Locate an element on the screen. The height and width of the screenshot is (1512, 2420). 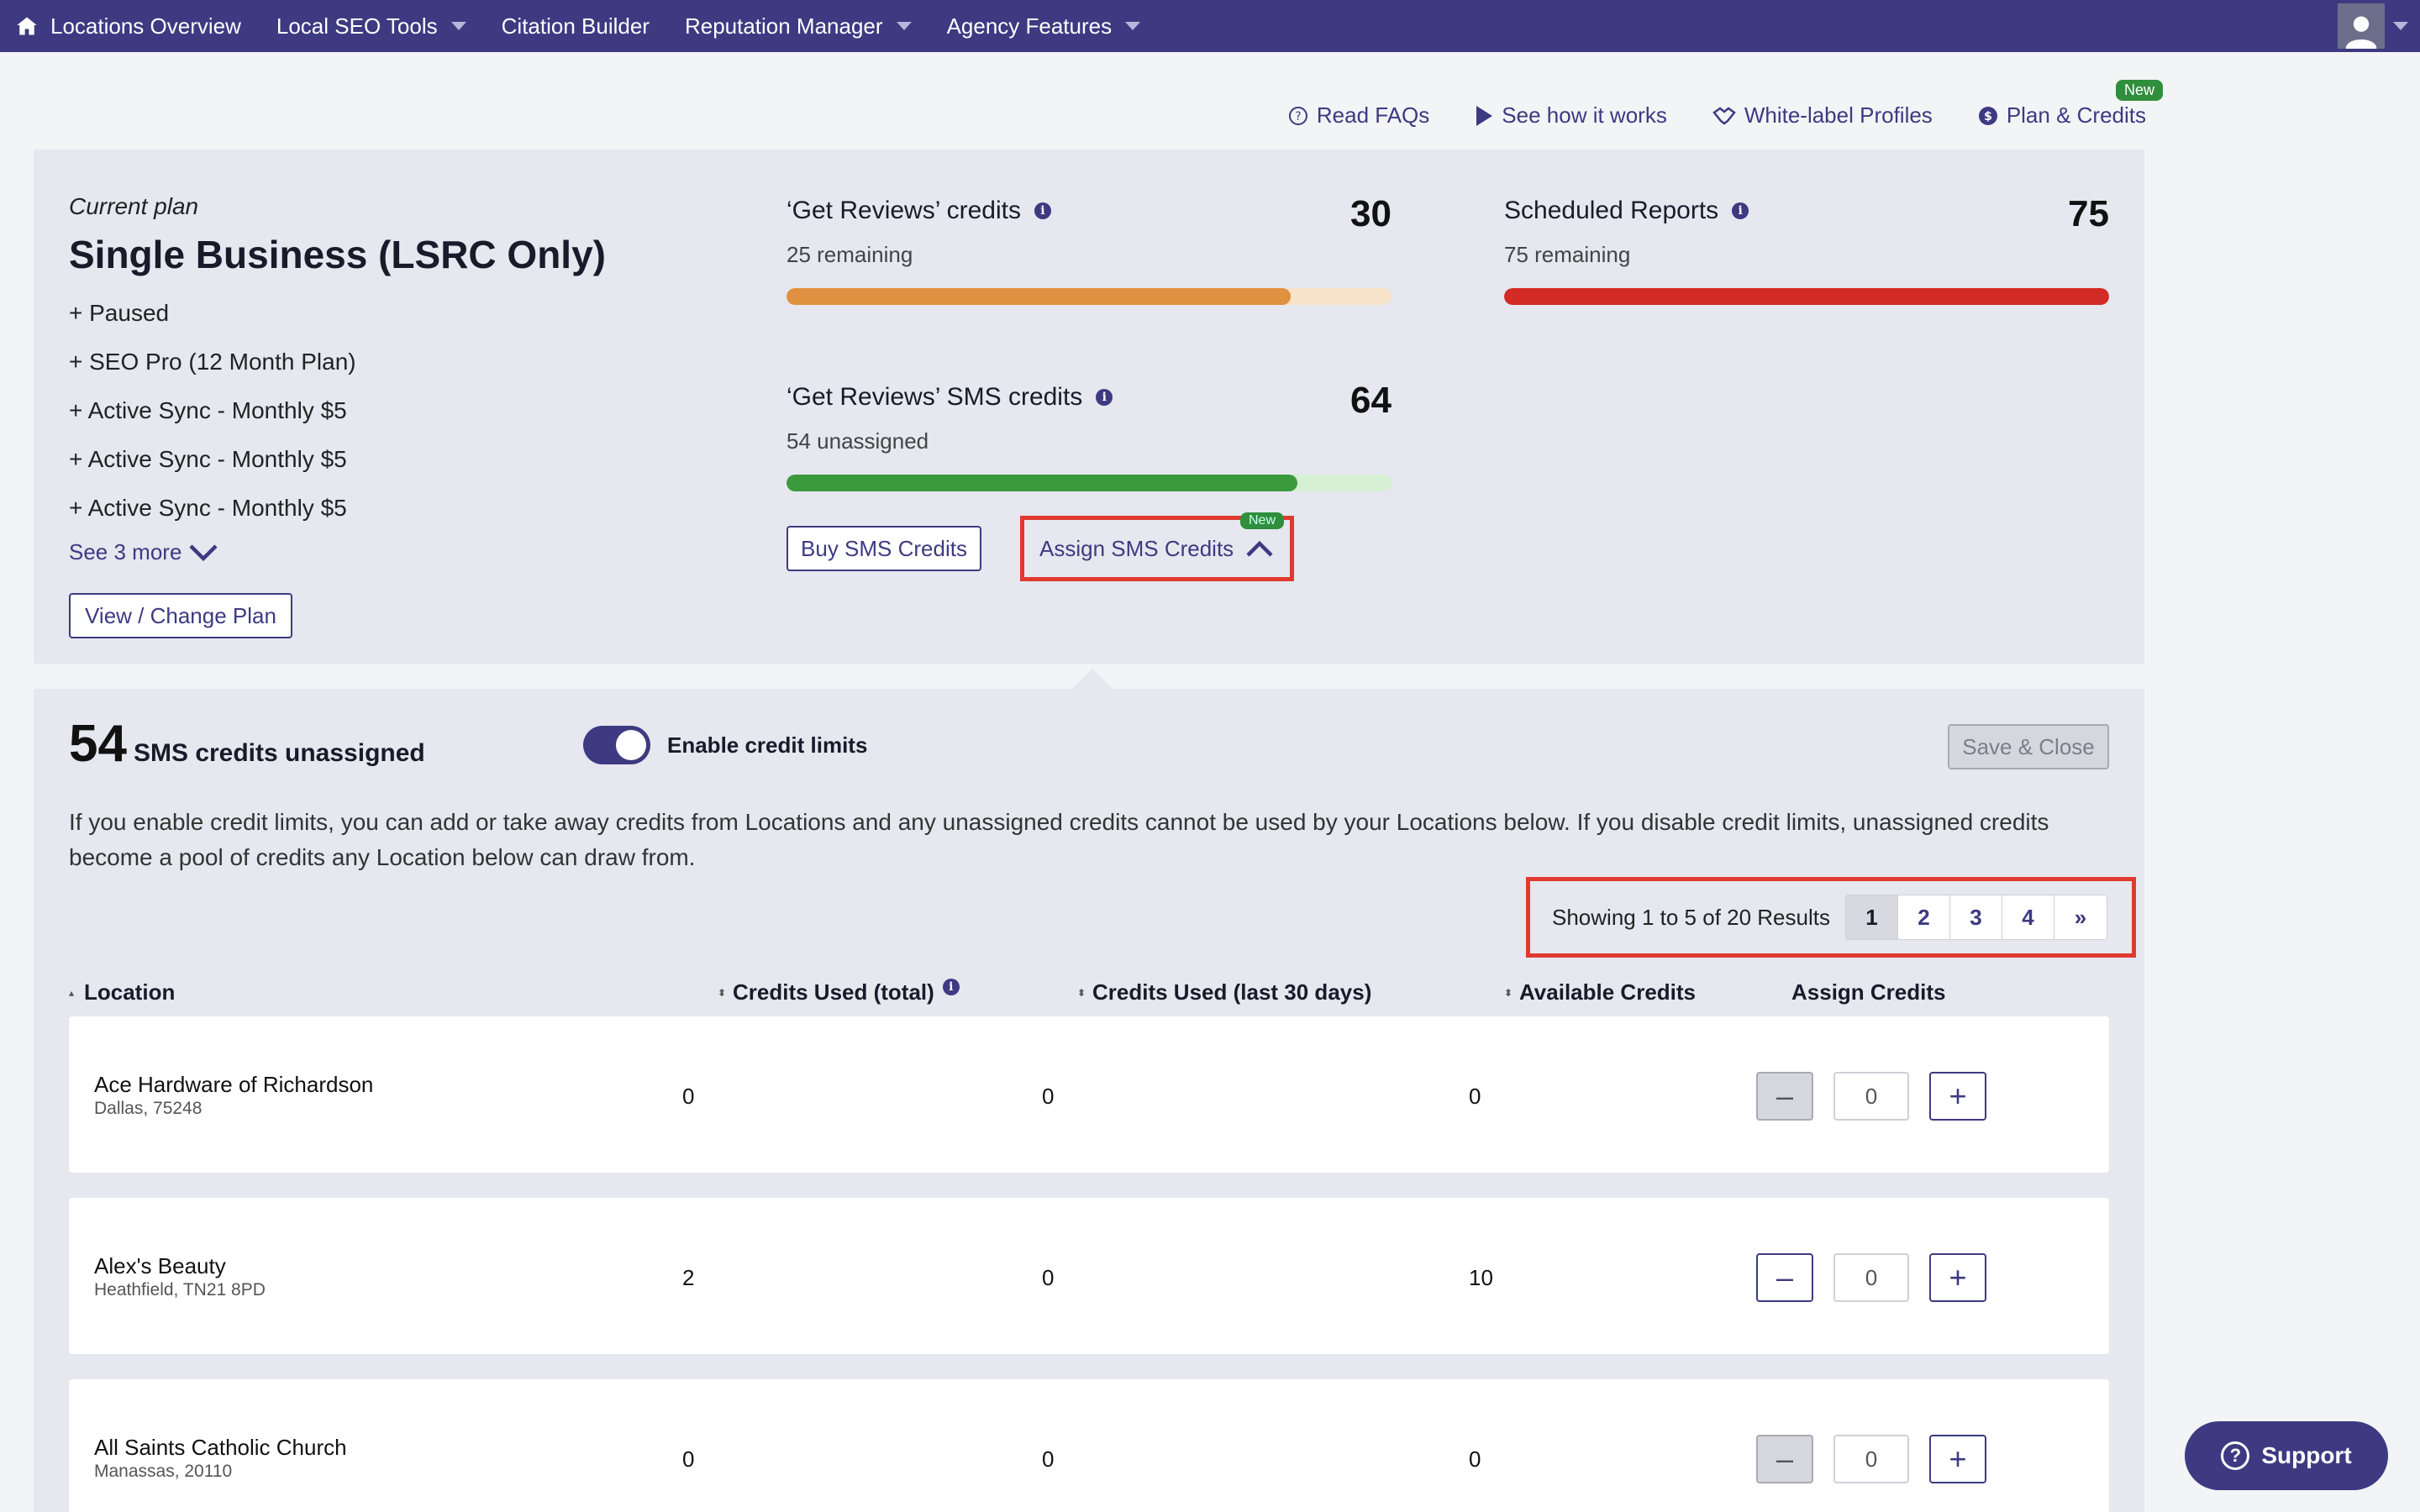
nav-reputation-manager: Reputation Manager is located at coordinates (798, 26).